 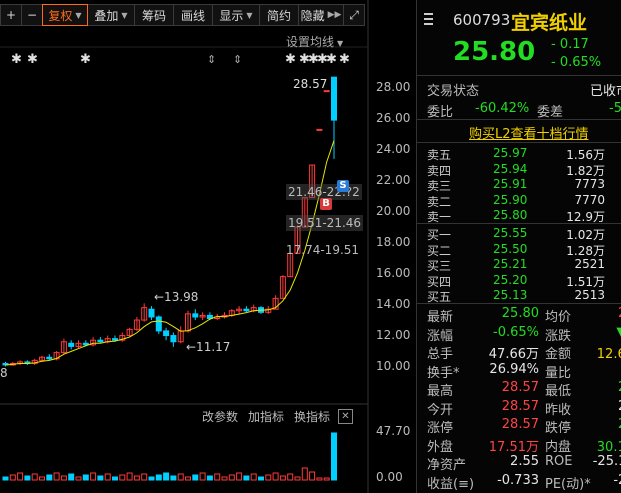 I want to click on price-change: - 0.17, so click(x=570, y=44).